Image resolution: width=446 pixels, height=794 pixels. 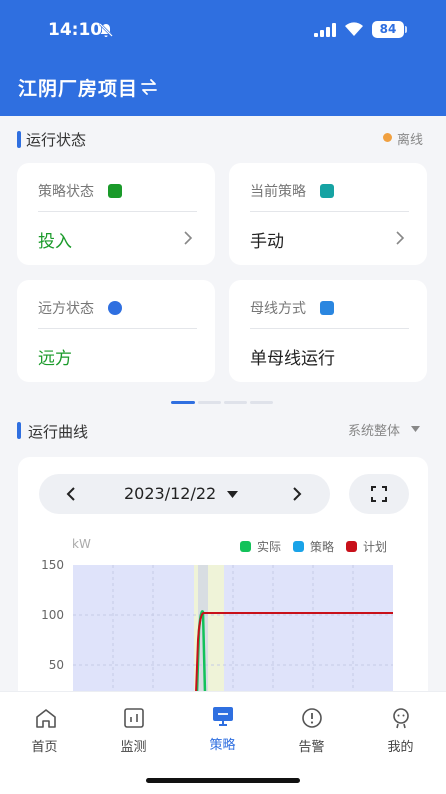 I want to click on legend-swatch-plan, so click(x=351, y=546).